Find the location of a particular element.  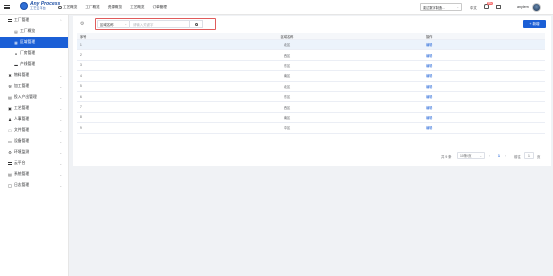

sidebar-group-label: 工厂管理 is located at coordinates (22, 20).